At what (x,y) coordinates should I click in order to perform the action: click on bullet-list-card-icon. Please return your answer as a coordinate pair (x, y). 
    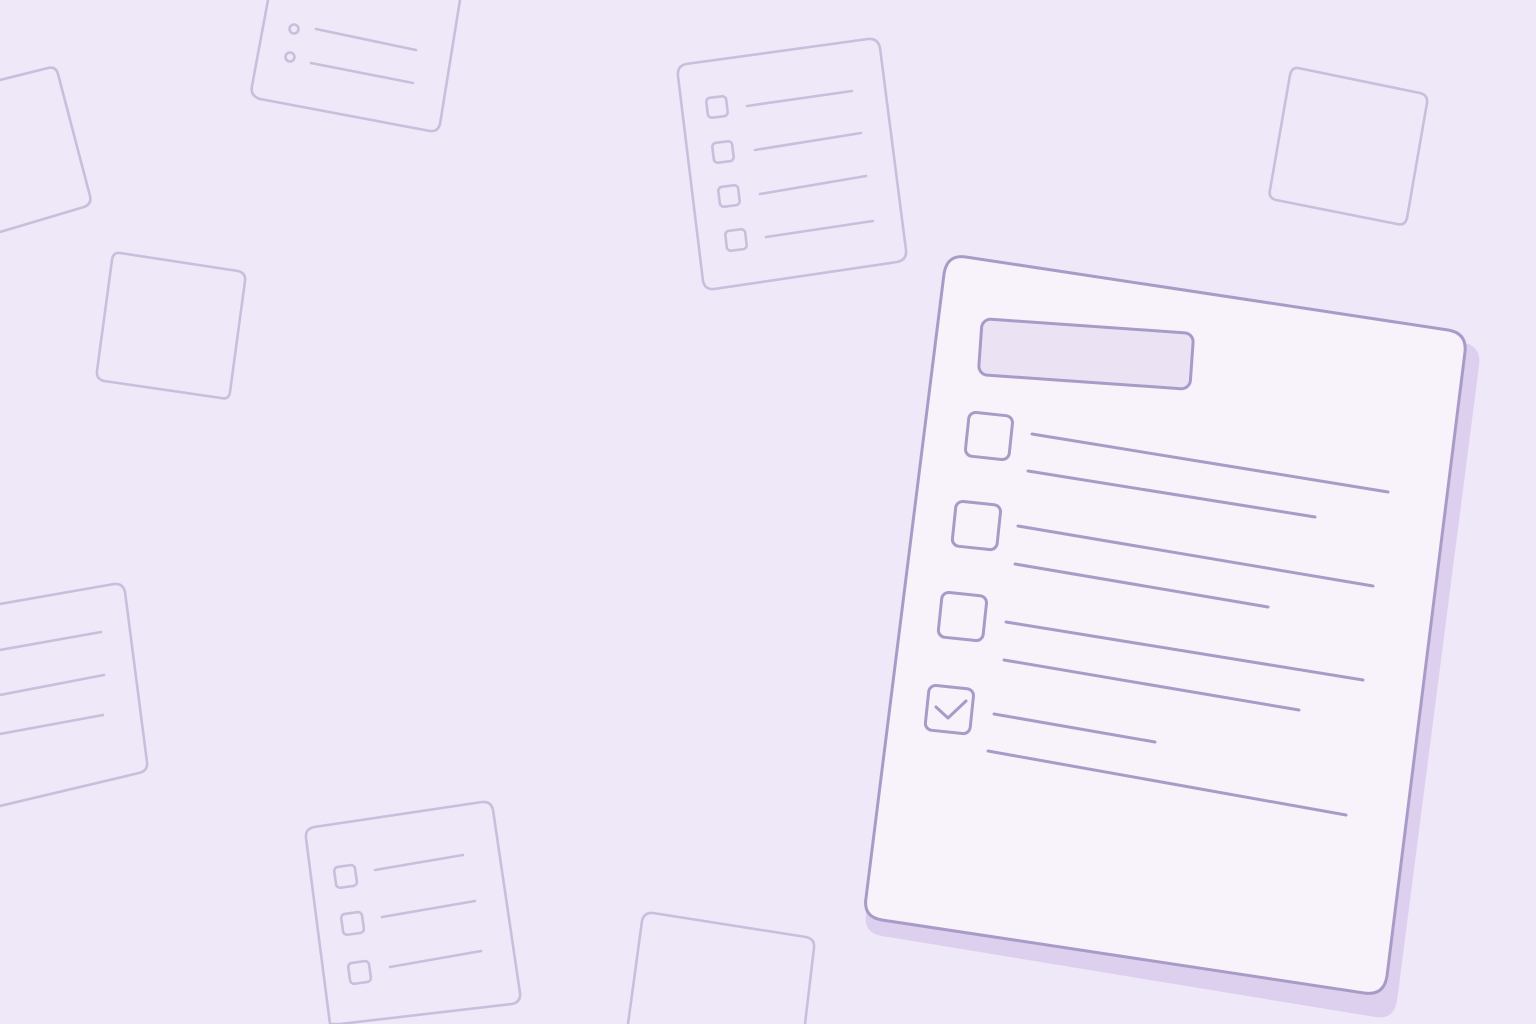
    Looking at the image, I should click on (356, 66).